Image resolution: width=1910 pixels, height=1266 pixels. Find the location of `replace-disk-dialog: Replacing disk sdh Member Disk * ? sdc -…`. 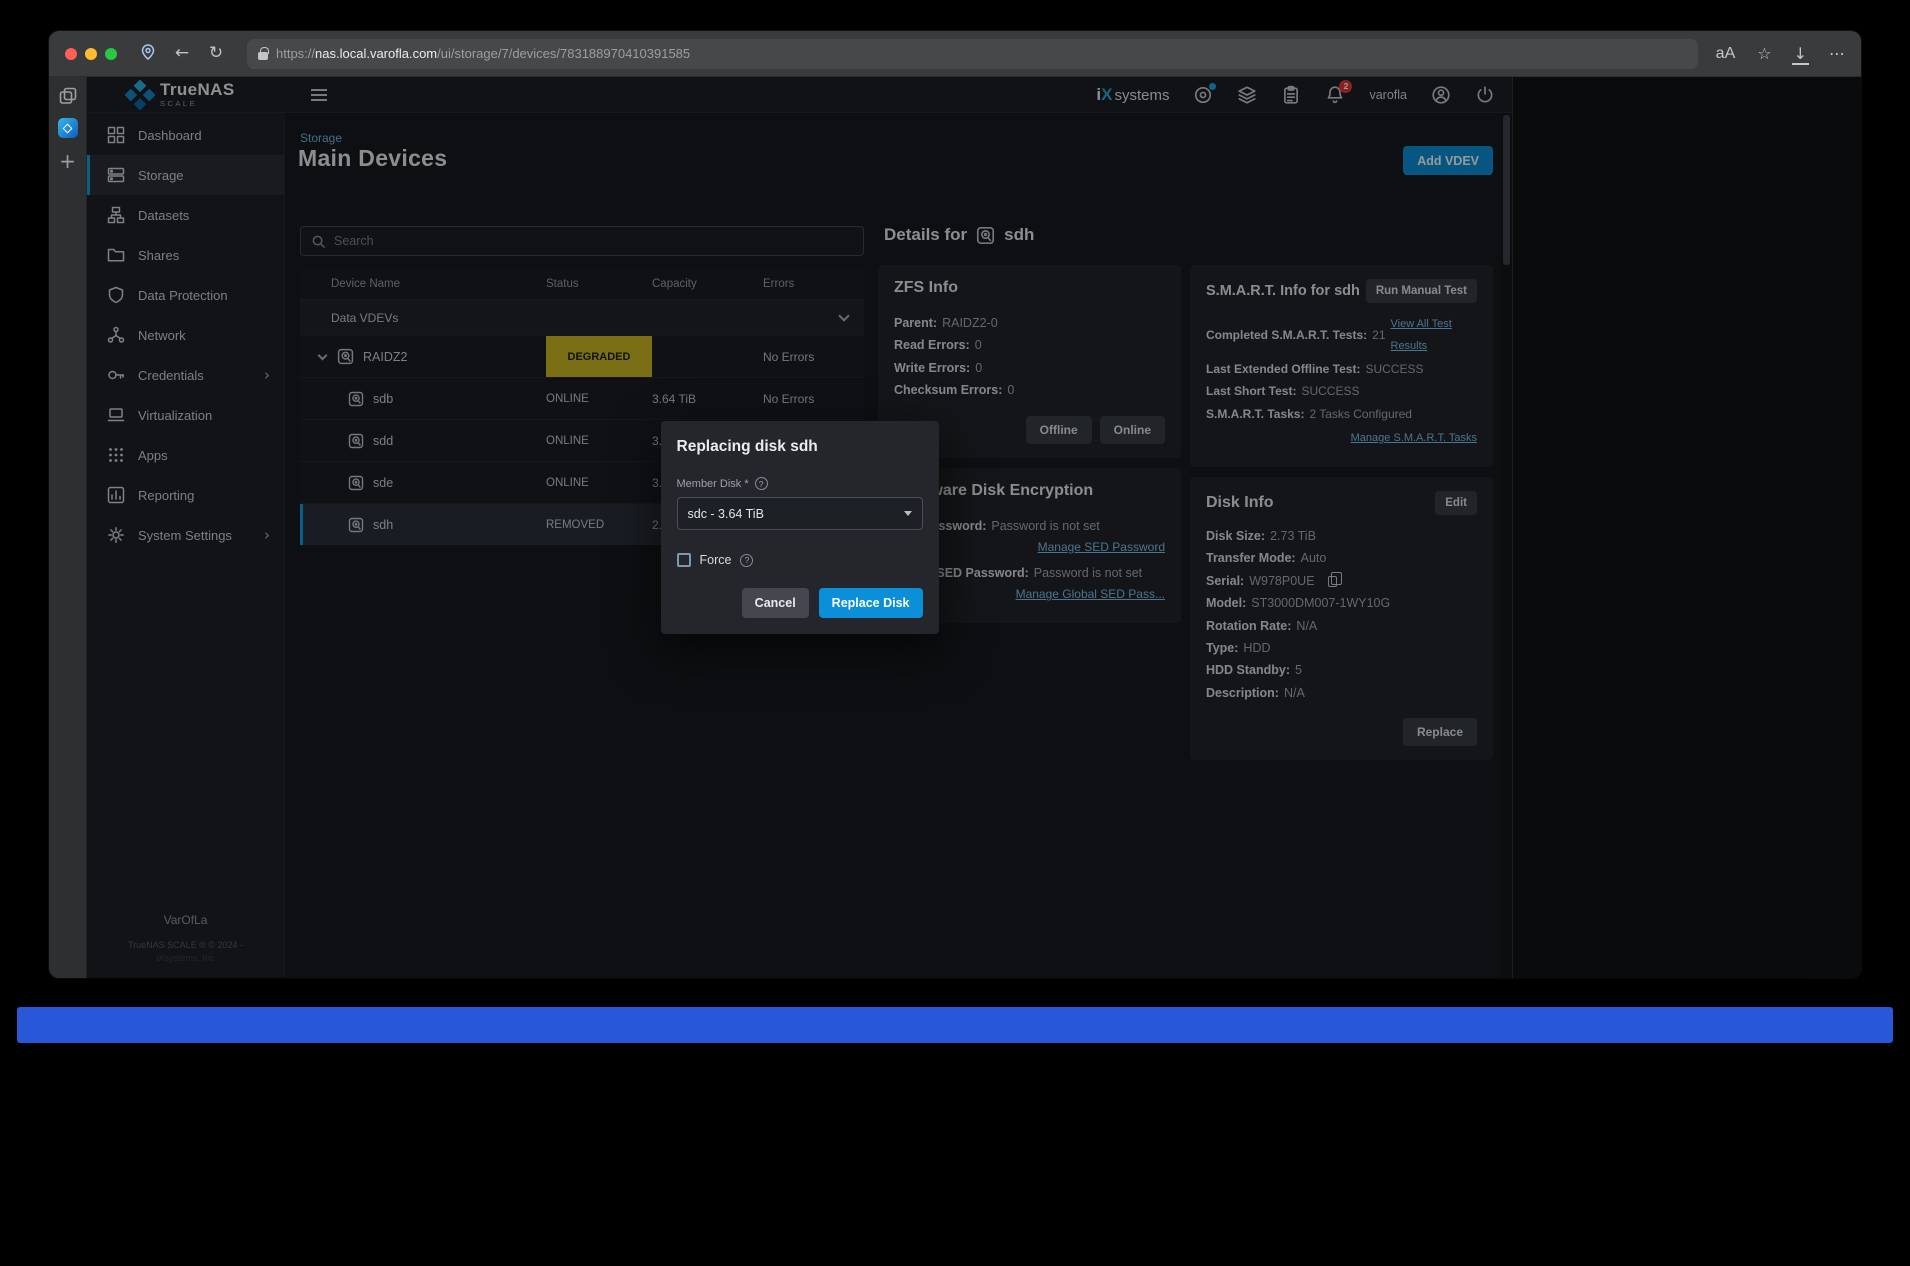

replace-disk-dialog: Replacing disk sdh Member Disk * ? sdc -… is located at coordinates (799, 527).